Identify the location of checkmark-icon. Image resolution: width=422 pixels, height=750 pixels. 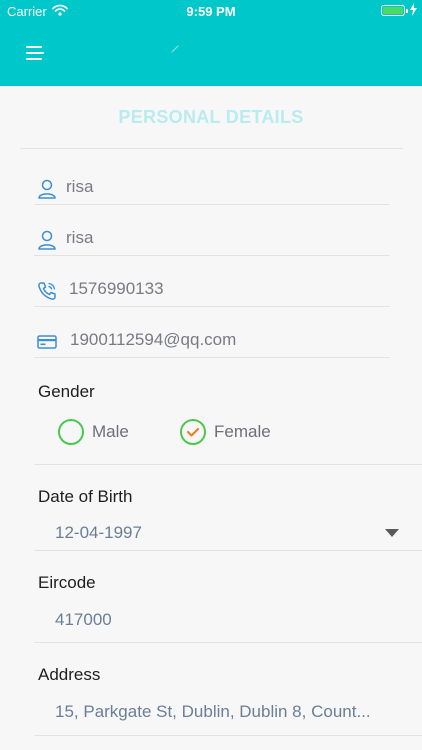
(193, 432).